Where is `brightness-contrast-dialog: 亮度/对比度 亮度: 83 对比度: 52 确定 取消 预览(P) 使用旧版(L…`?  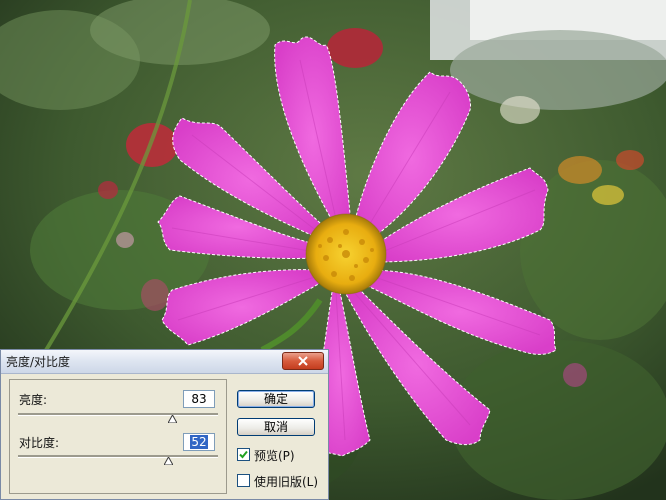 brightness-contrast-dialog: 亮度/对比度 亮度: 83 对比度: 52 确定 取消 预览(P) 使用旧版(L… is located at coordinates (164, 424).